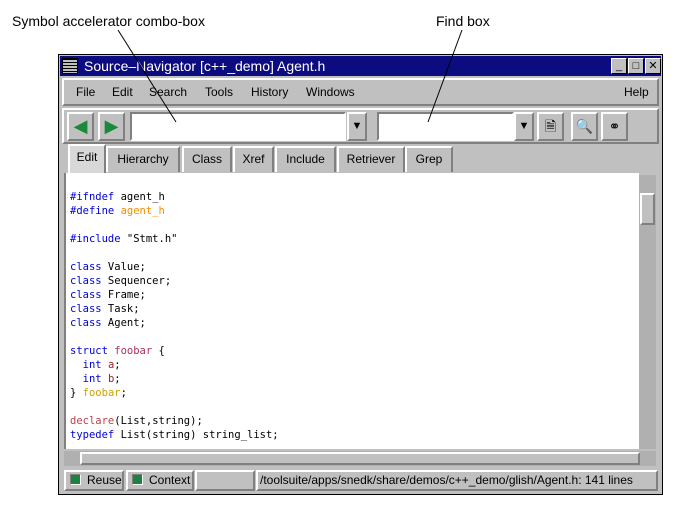  I want to click on annotation-lines, so click(290, 76).